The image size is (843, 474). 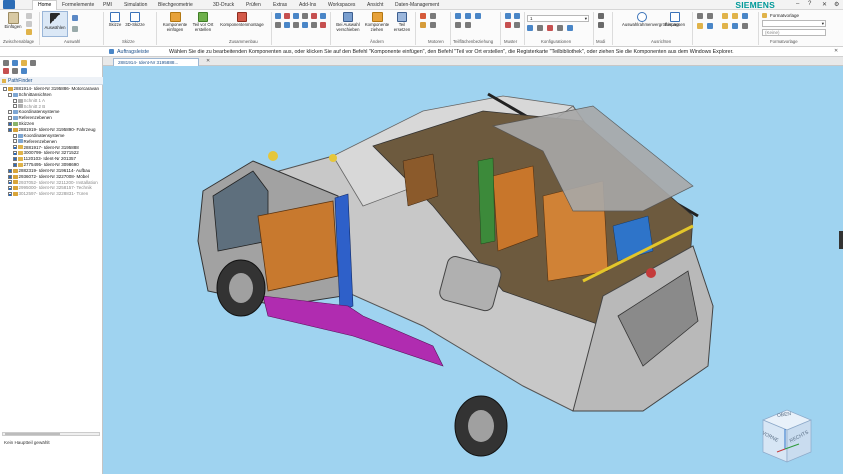 I want to click on zoom-area-button: Auswahlrahmenvergrößerung, so click(x=650, y=20).